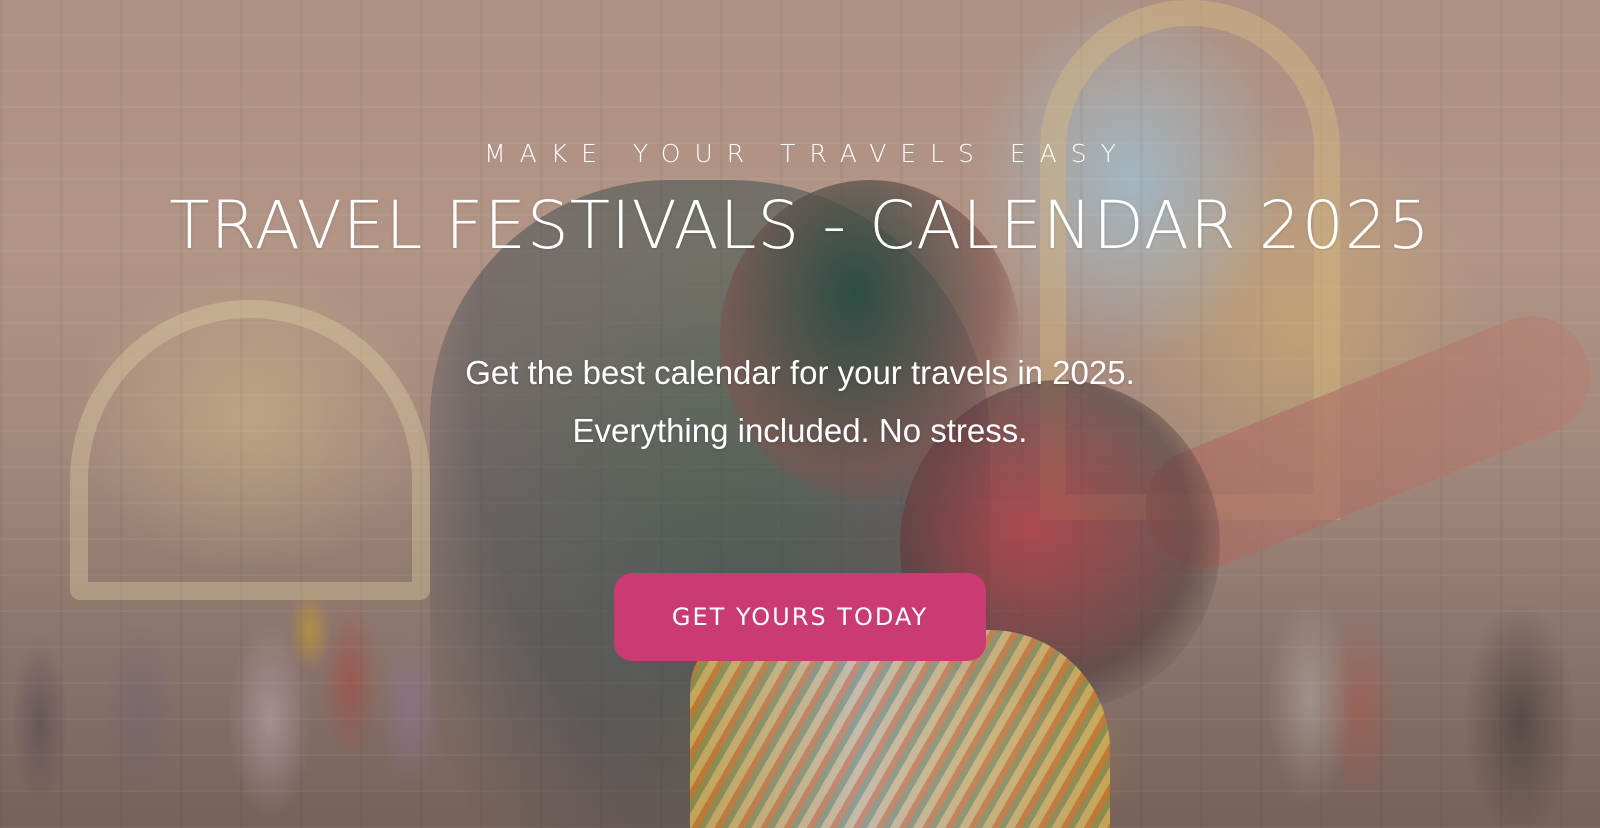 The image size is (1600, 828). Describe the element at coordinates (807, 153) in the screenshot. I see `hero-eyebrow: MAKE YOUR TRAVELS EASY` at that location.